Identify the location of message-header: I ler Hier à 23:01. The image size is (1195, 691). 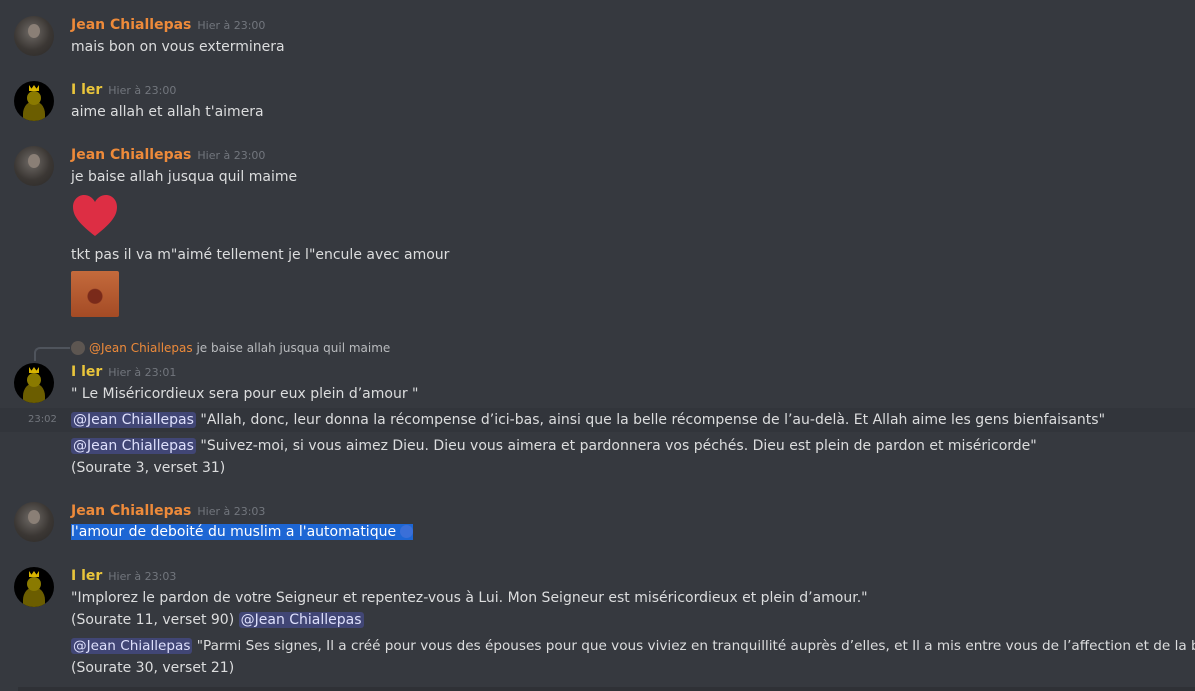
(123, 372).